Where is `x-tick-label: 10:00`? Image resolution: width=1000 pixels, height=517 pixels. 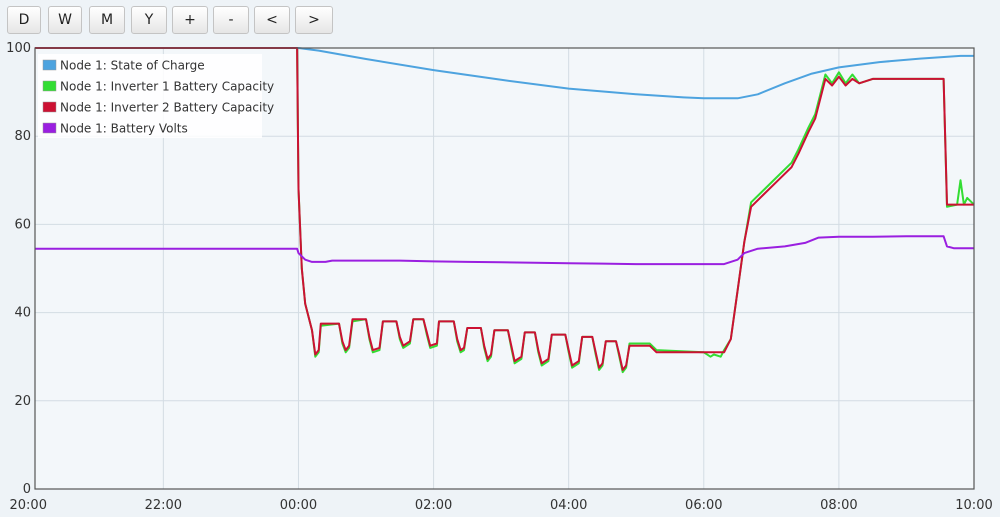
x-tick-label: 10:00 is located at coordinates (973, 505).